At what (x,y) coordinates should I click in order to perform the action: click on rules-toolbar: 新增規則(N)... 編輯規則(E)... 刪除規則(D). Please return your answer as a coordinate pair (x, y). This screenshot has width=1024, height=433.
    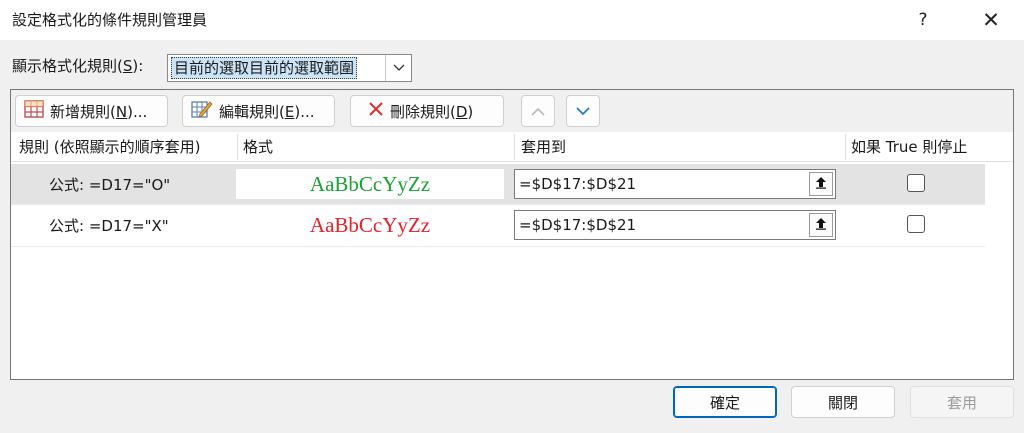
    Looking at the image, I should click on (512, 111).